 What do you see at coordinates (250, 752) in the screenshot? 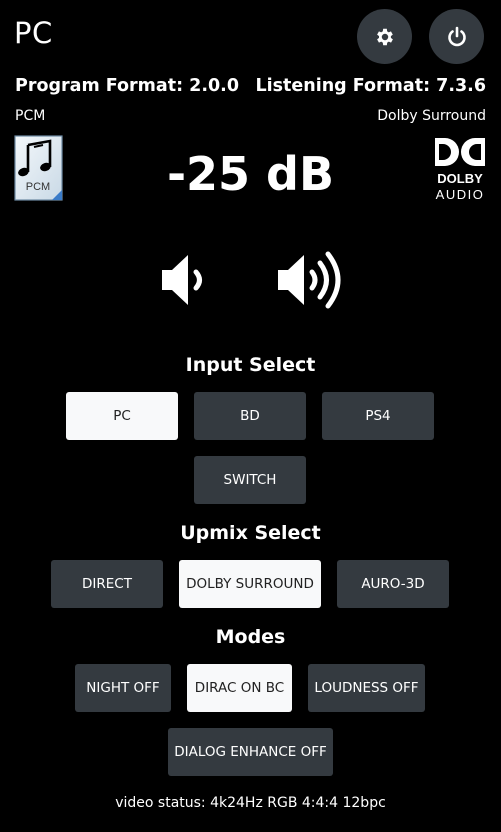
I see `dialog-enhance-button: DIALOG ENHANCE OFF` at bounding box center [250, 752].